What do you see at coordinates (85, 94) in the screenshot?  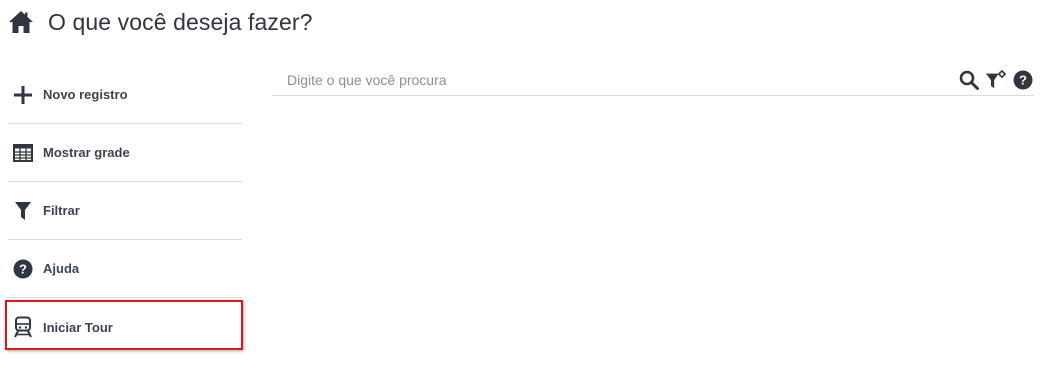 I see `sidebar-item-label: Novo registro` at bounding box center [85, 94].